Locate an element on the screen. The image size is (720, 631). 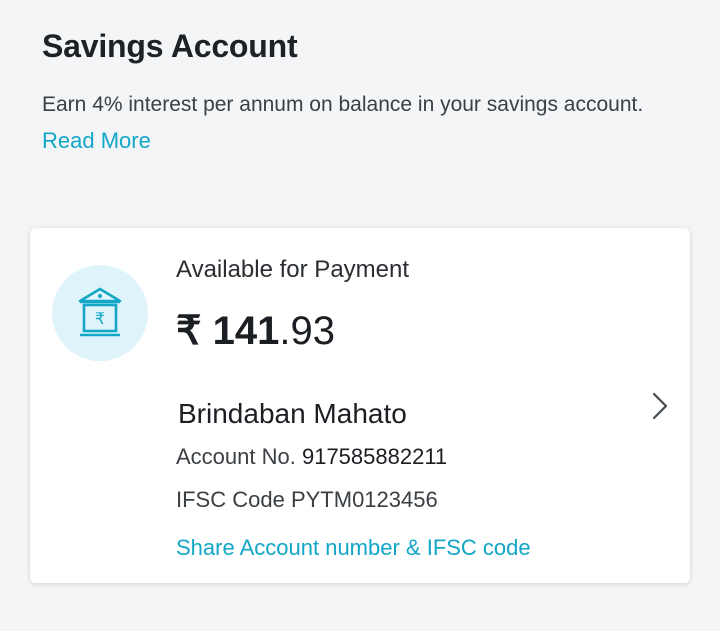
page-title: Savings Account is located at coordinates (170, 46).